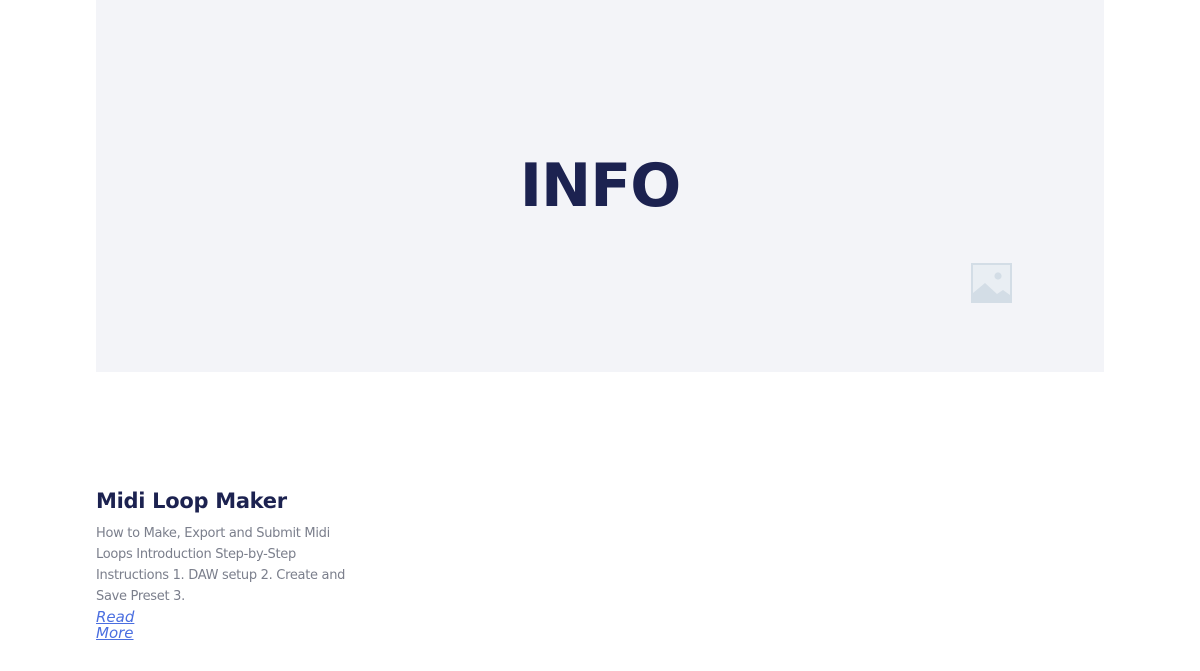  What do you see at coordinates (236, 501) in the screenshot?
I see `post-title: Midi Loop Maker` at bounding box center [236, 501].